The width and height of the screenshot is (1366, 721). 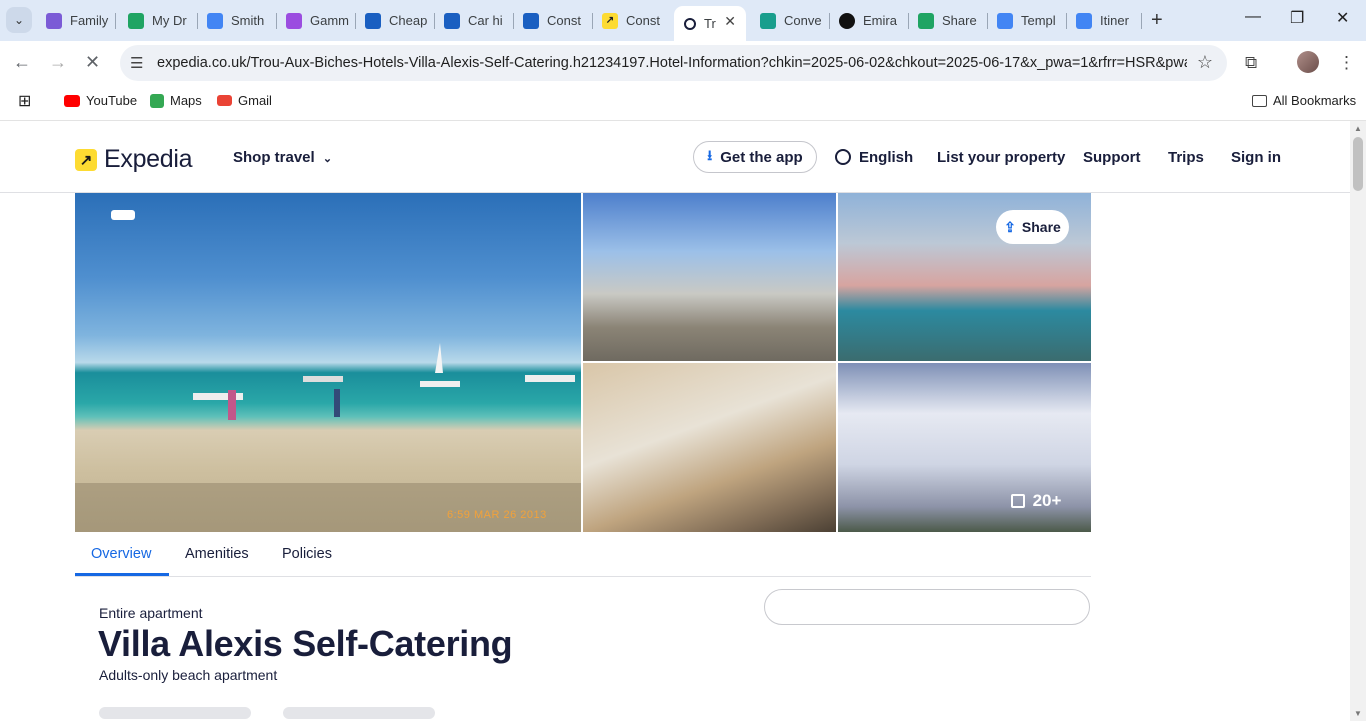 I want to click on all-bookmarks: All Bookmarks, so click(x=1304, y=100).